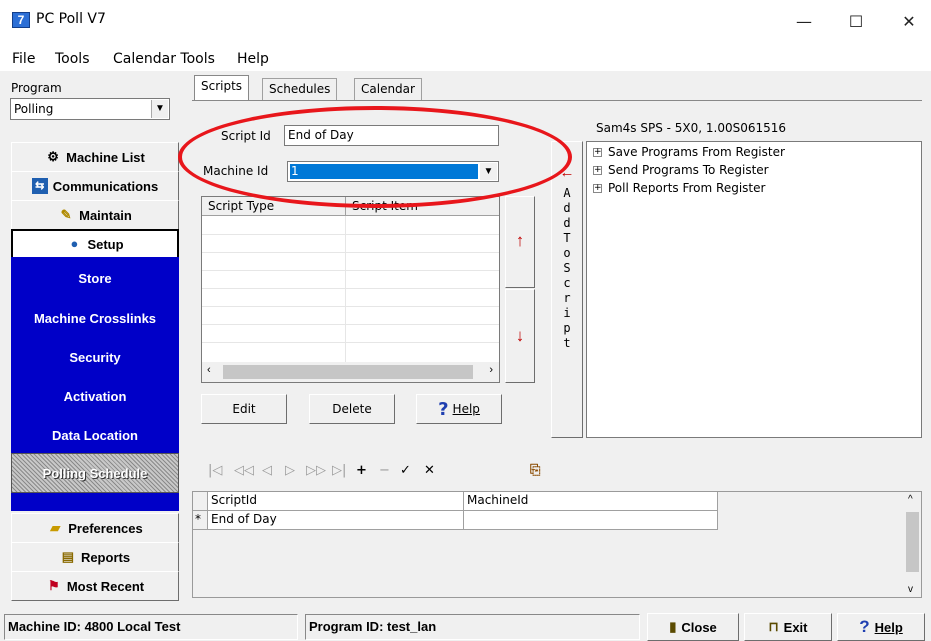 This screenshot has height=641, width=931. What do you see at coordinates (74, 243) in the screenshot?
I see `globe-icon: ●` at bounding box center [74, 243].